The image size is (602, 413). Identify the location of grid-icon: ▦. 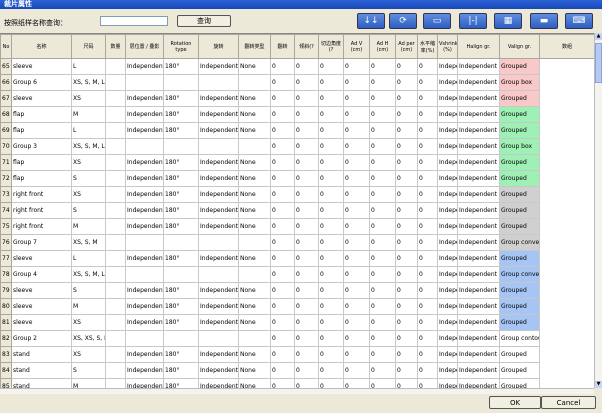
(508, 21).